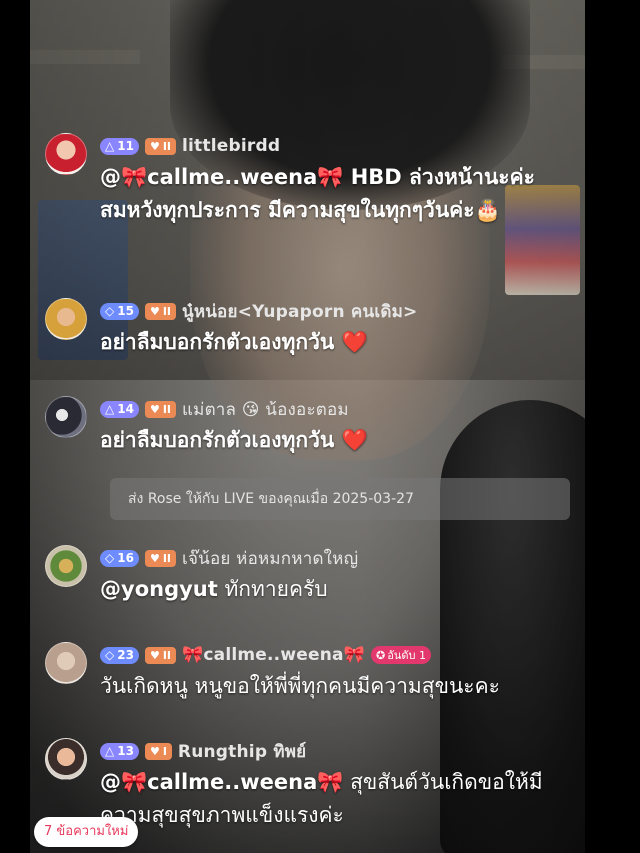  What do you see at coordinates (119, 311) in the screenshot?
I see `level-badge: ◇ 15` at bounding box center [119, 311].